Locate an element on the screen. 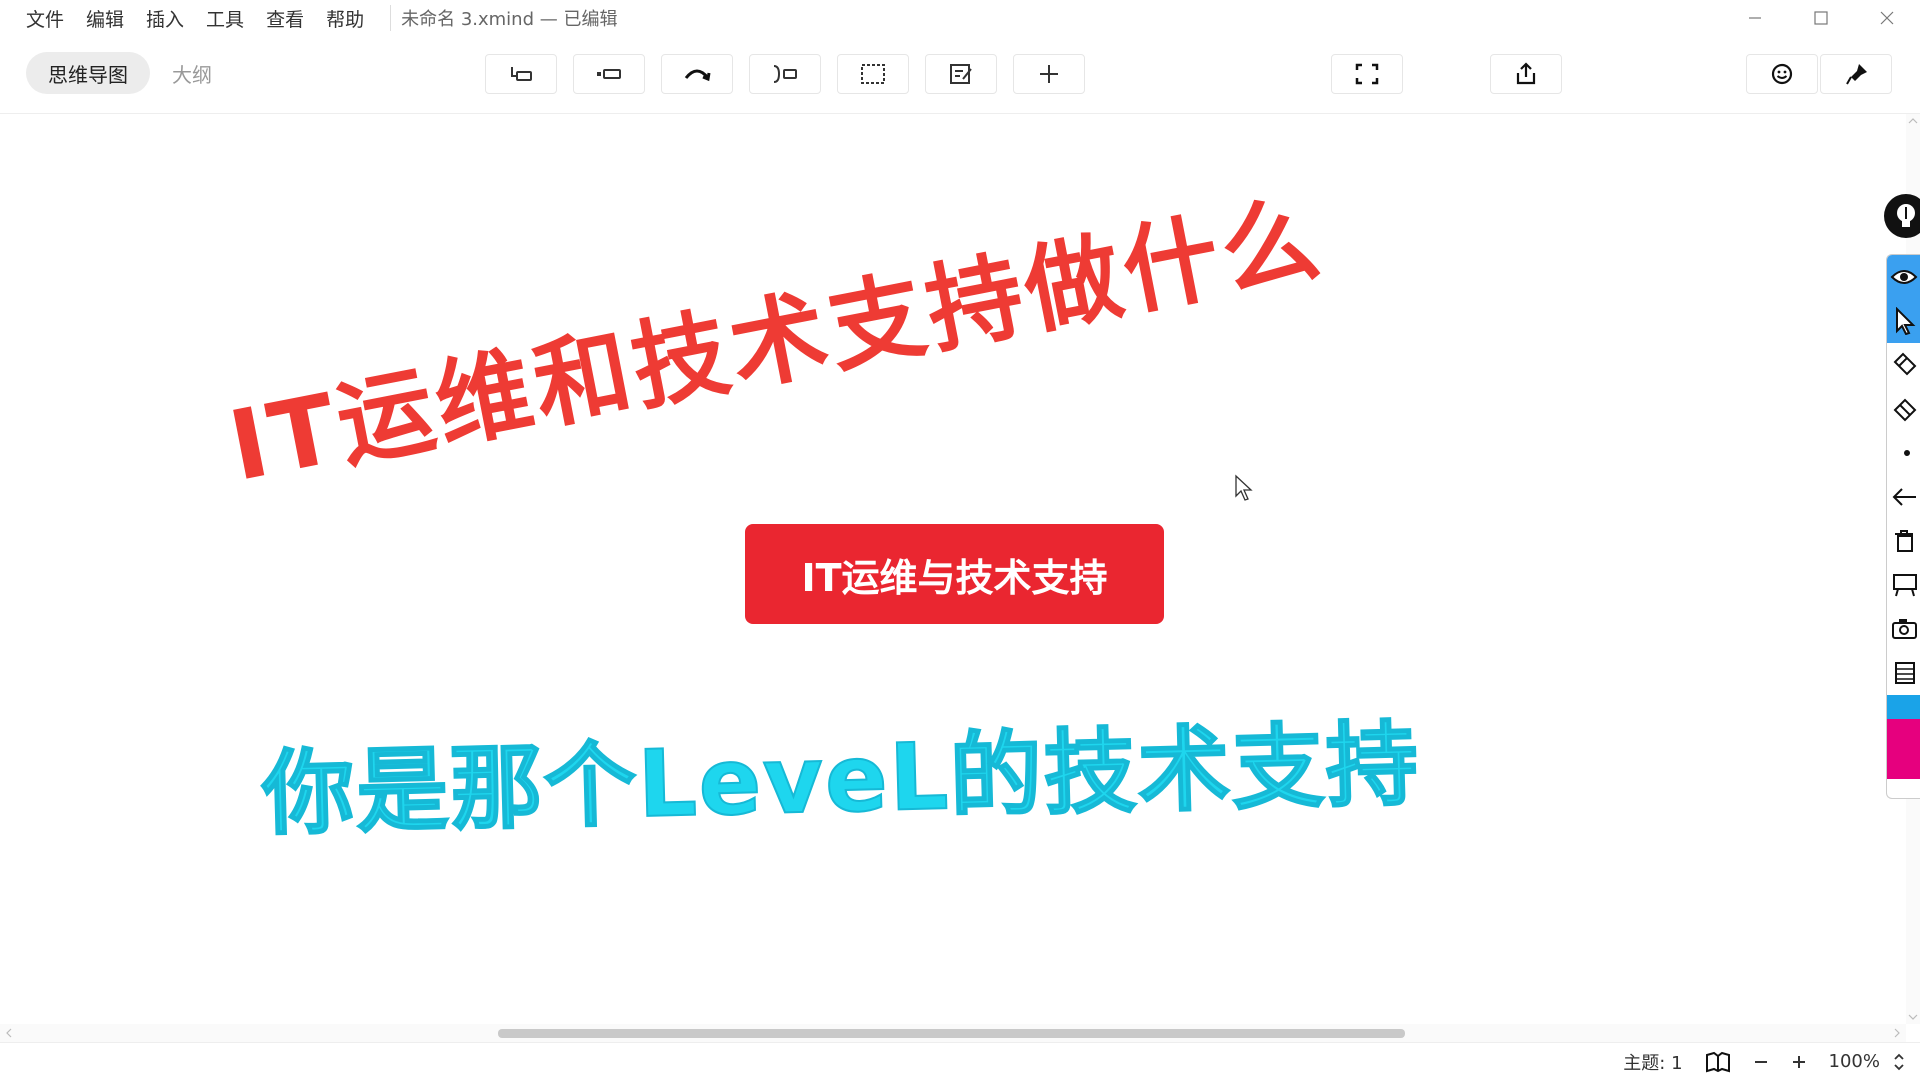 The height and width of the screenshot is (1080, 1920). plus-icon is located at coordinates (1798, 1061).